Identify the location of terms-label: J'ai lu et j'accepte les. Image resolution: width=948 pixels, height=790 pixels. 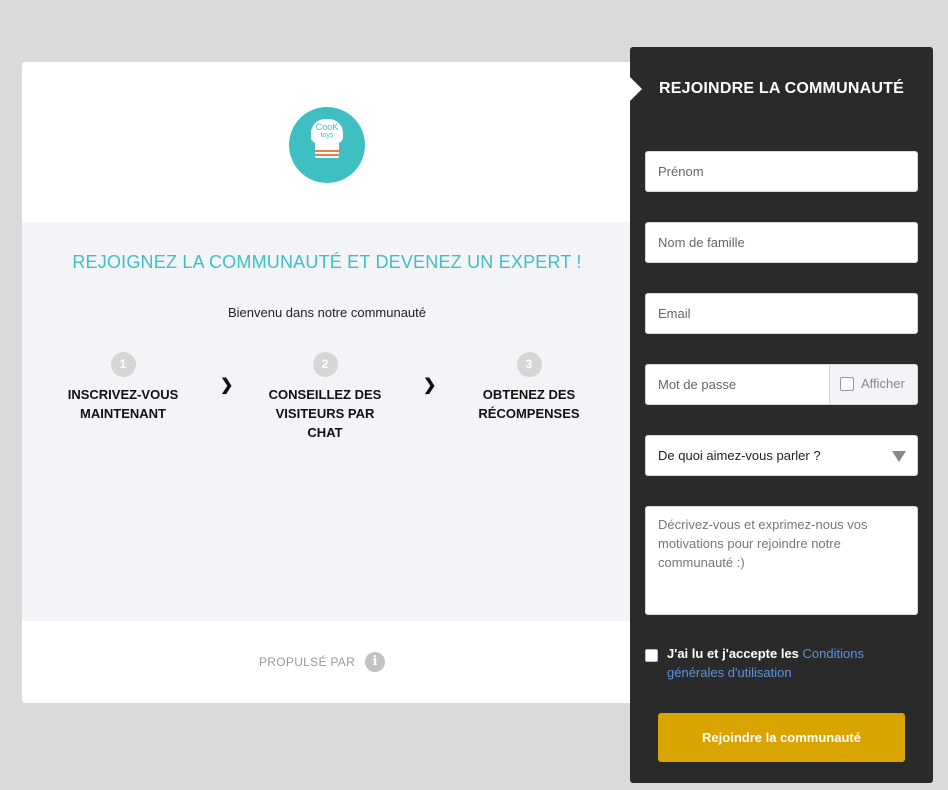
(735, 653).